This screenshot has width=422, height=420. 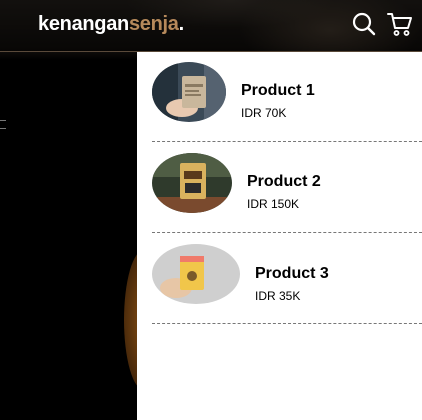 I want to click on brand-logo: kenangansenja., so click(x=111, y=24).